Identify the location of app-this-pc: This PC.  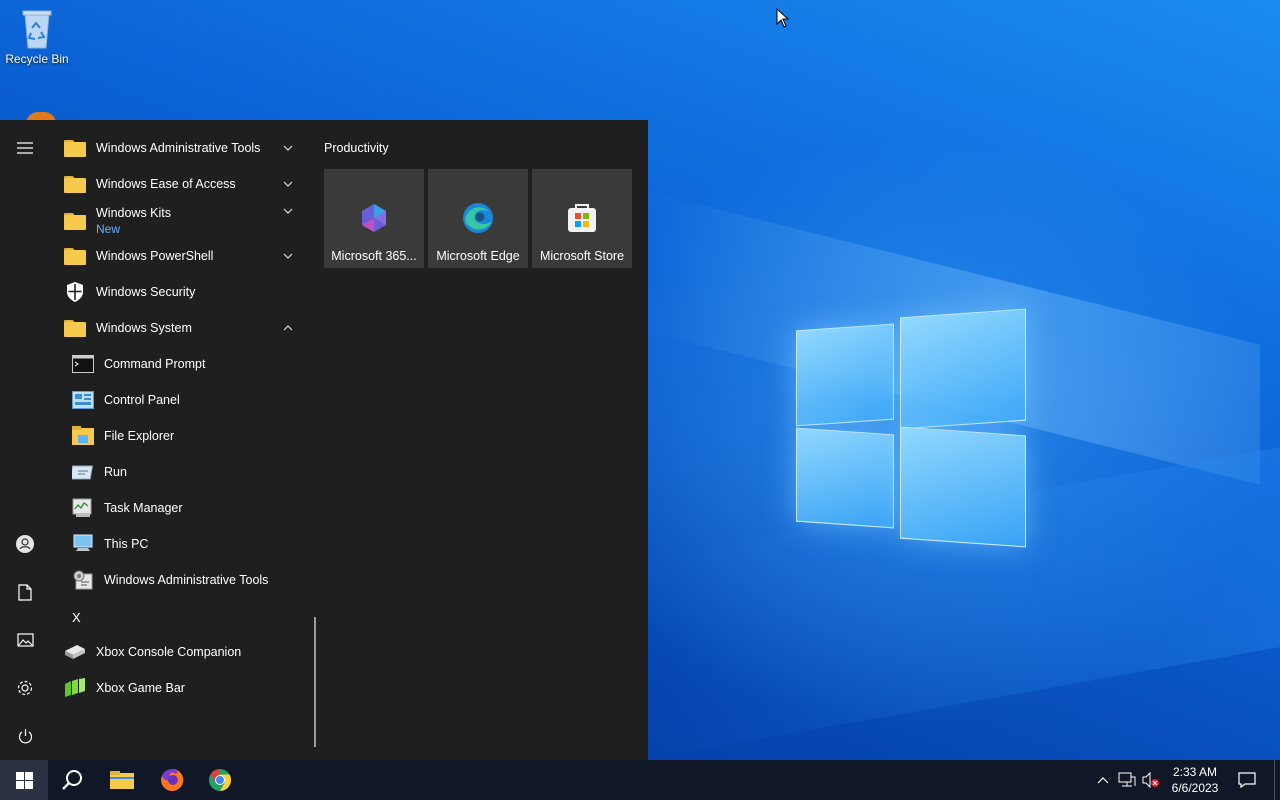
(181, 544).